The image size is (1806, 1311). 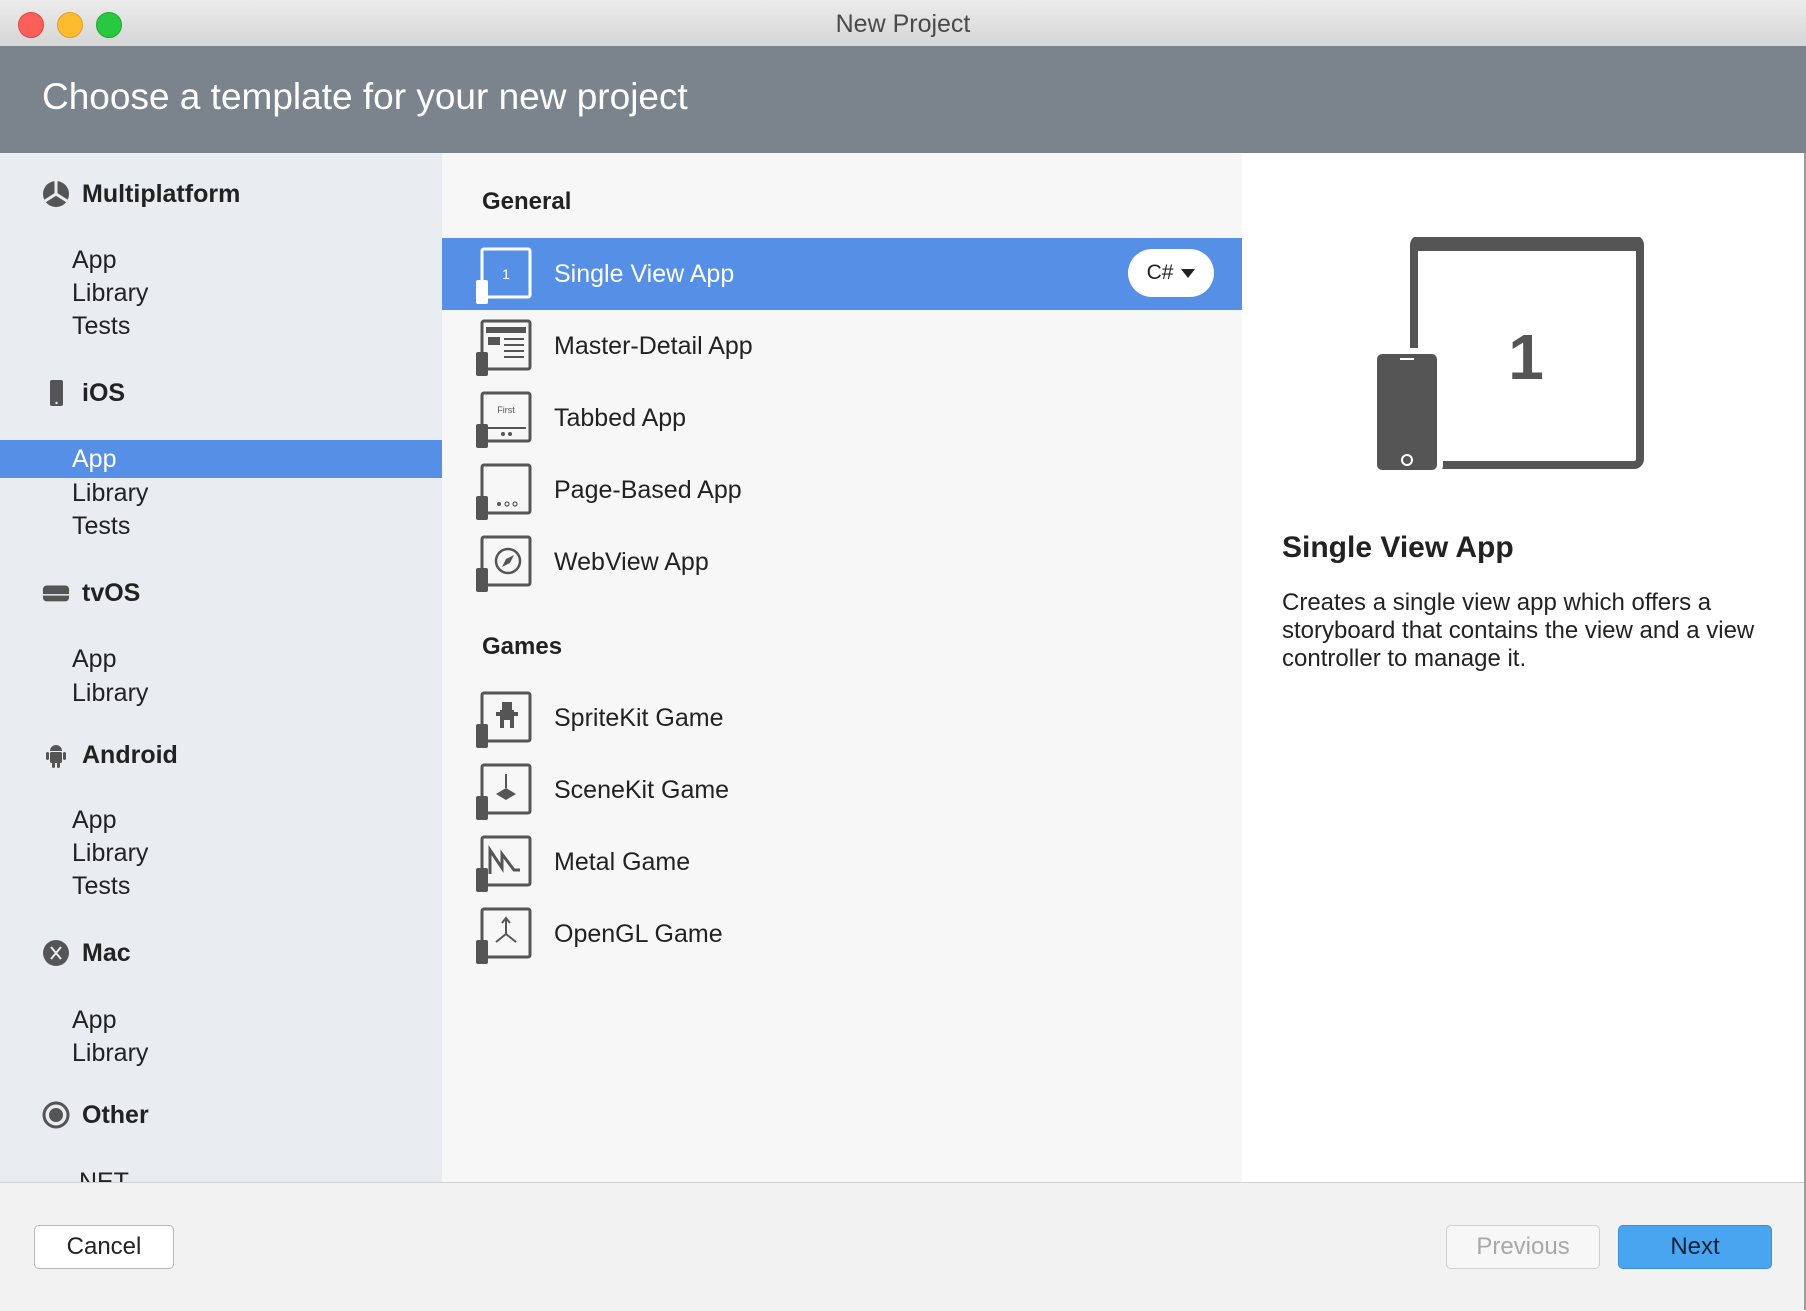 I want to click on title-bar: New Project, so click(x=903, y=23).